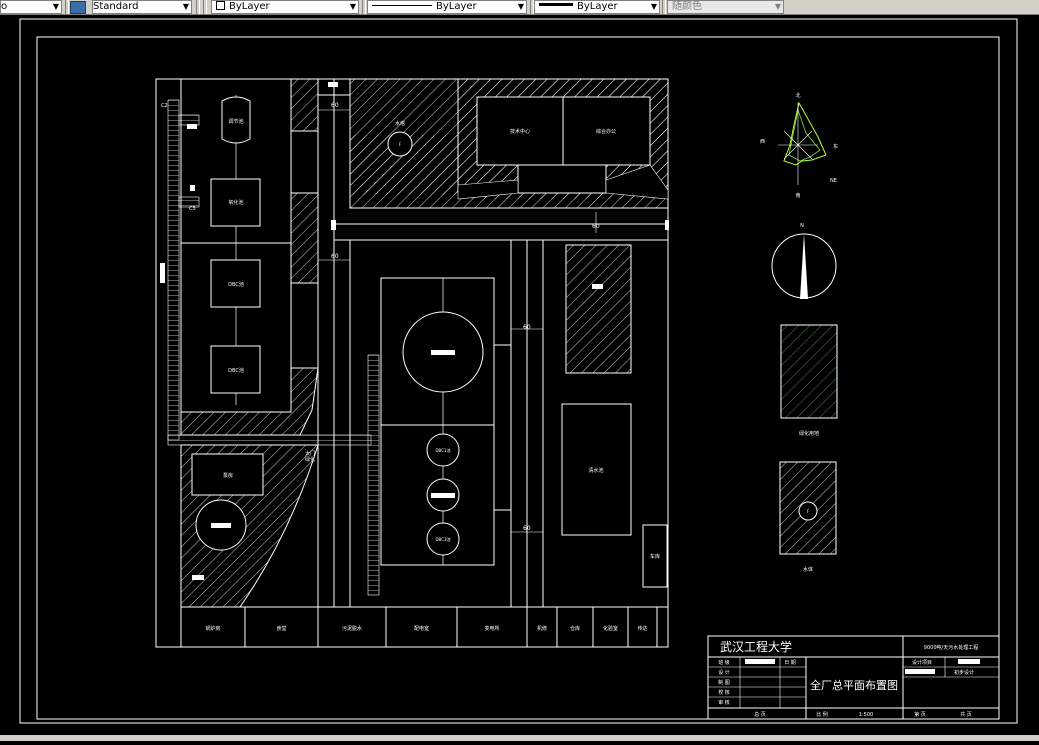 The image size is (1039, 745). What do you see at coordinates (762, 142) in the screenshot?
I see `wind-rose-west: 西` at bounding box center [762, 142].